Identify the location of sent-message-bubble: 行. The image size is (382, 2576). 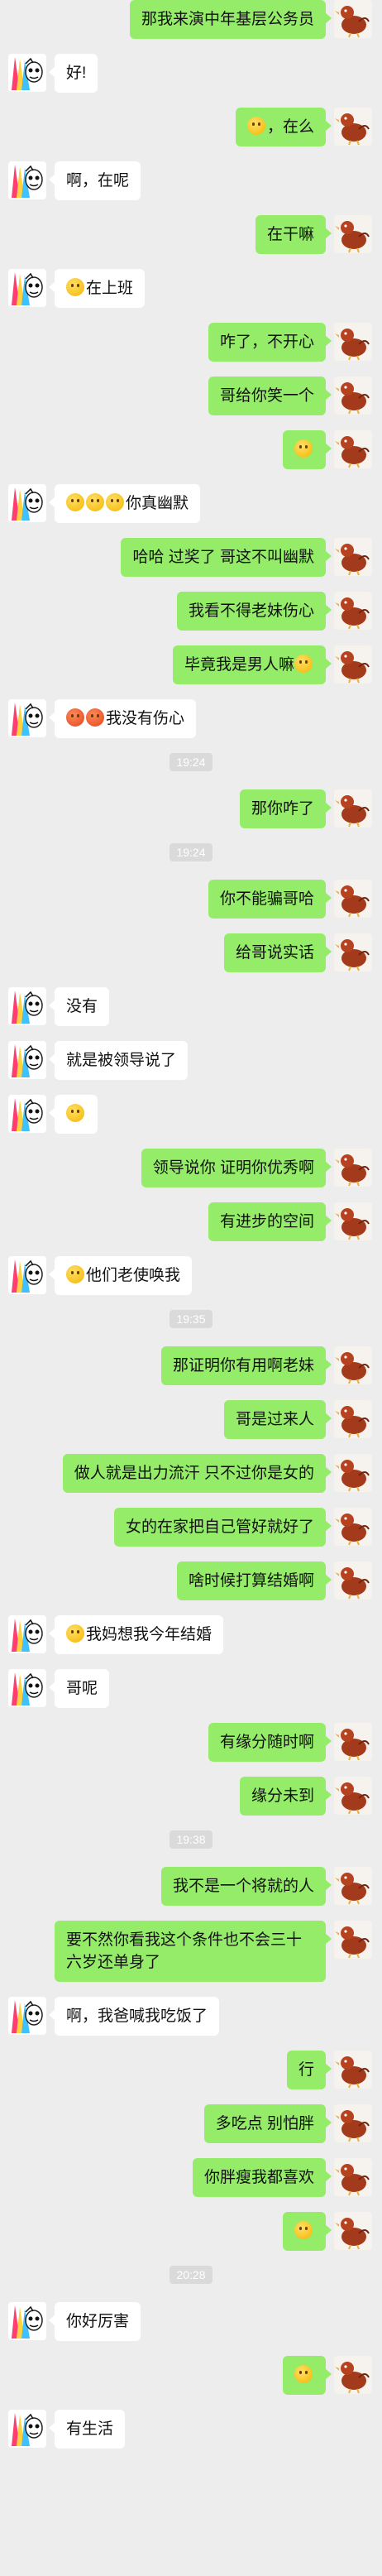
(309, 2070).